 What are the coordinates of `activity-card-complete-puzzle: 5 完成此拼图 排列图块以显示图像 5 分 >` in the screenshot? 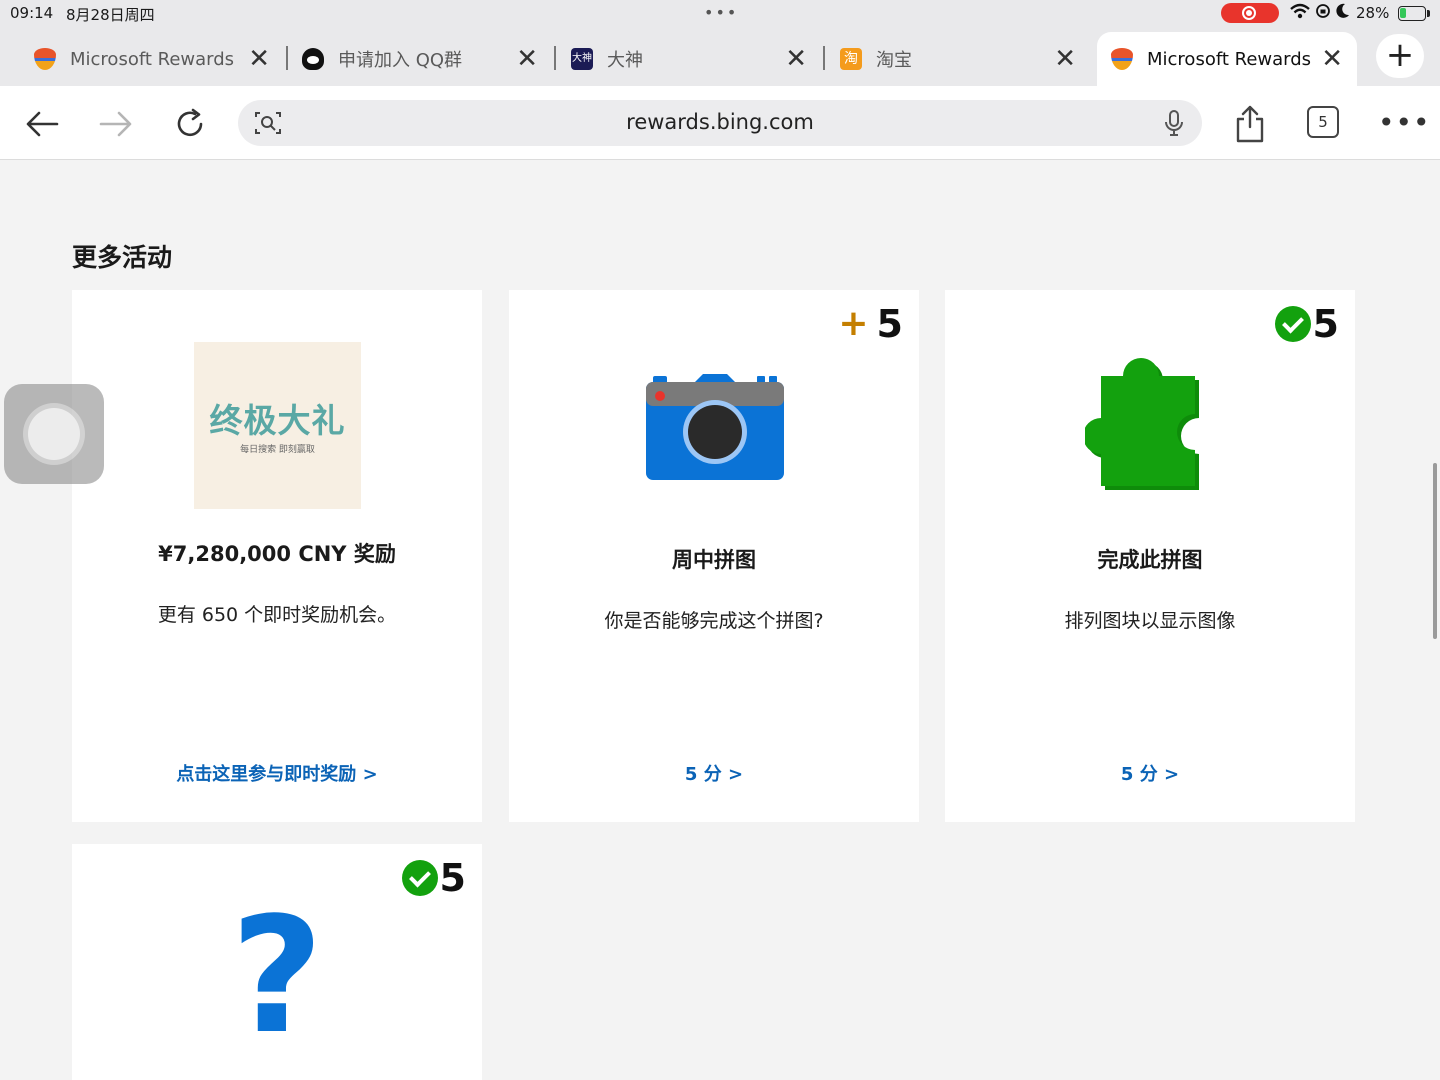 It's located at (1150, 556).